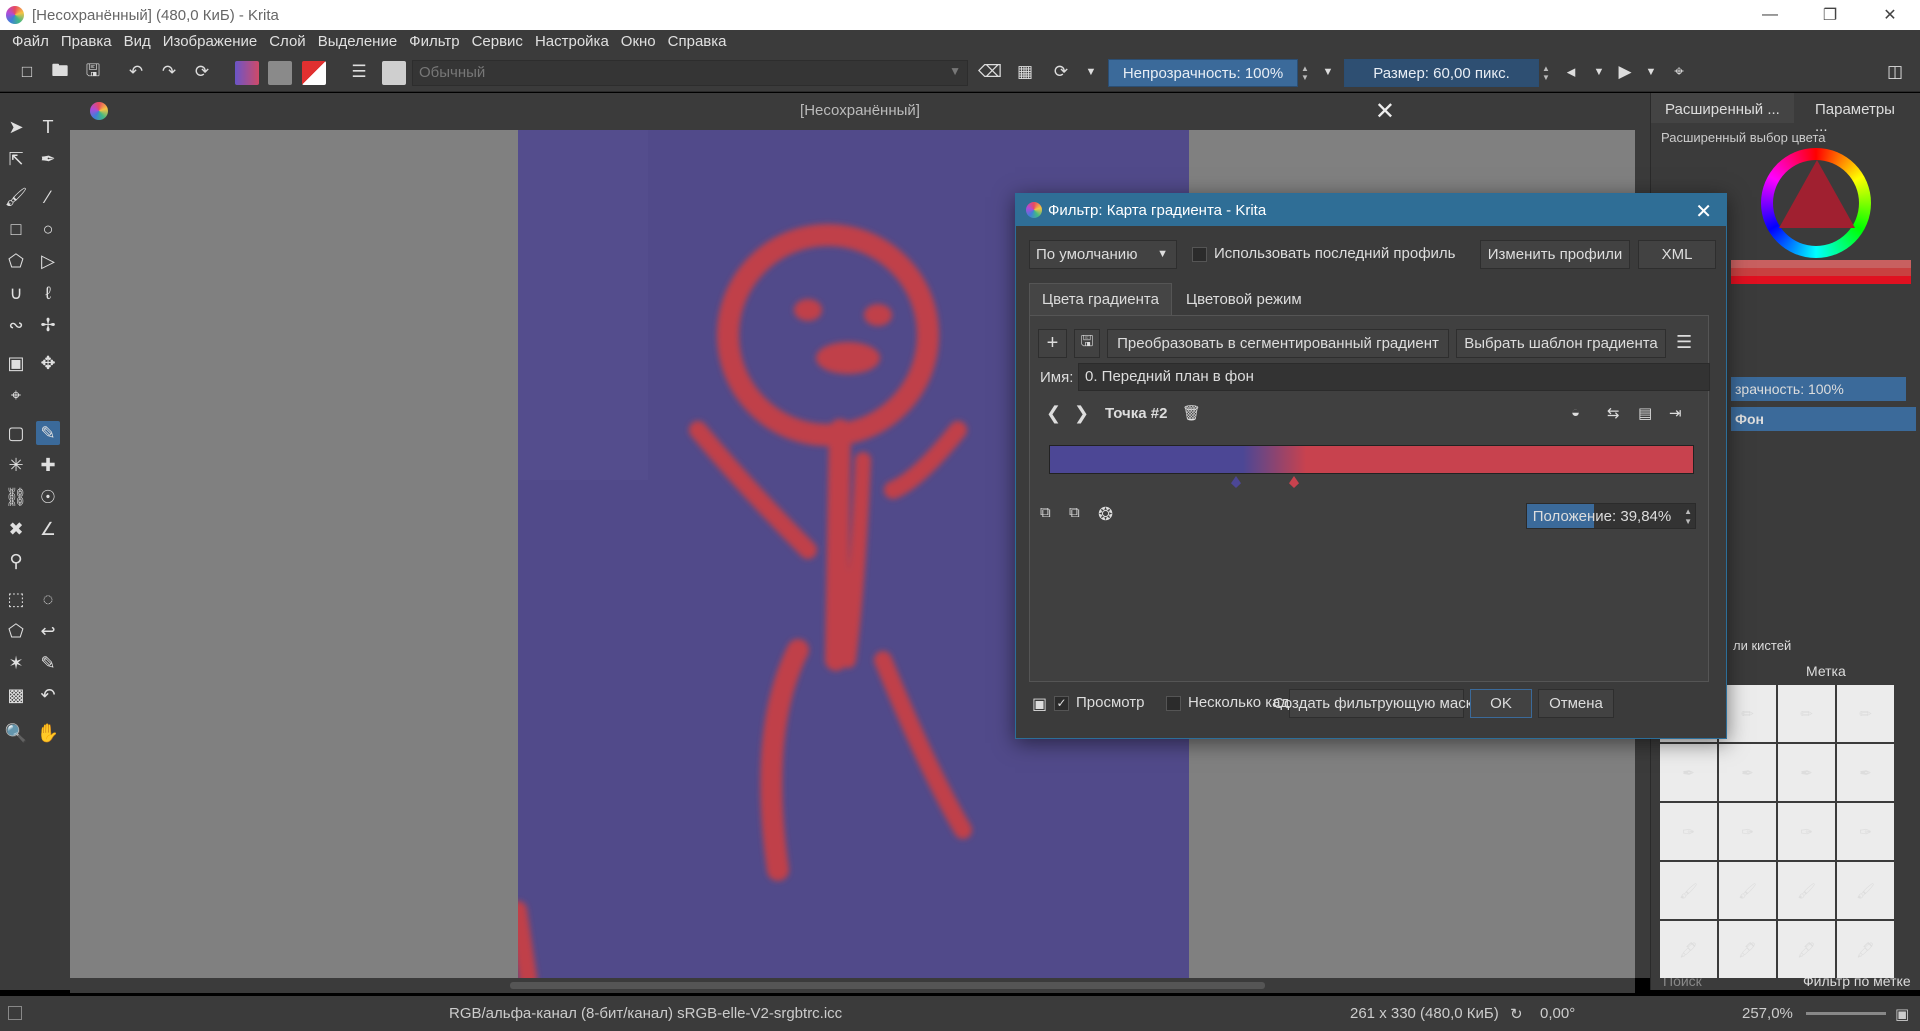 This screenshot has width=1920, height=1031. What do you see at coordinates (48, 497) in the screenshot?
I see `enclose-fill-icon: ☉` at bounding box center [48, 497].